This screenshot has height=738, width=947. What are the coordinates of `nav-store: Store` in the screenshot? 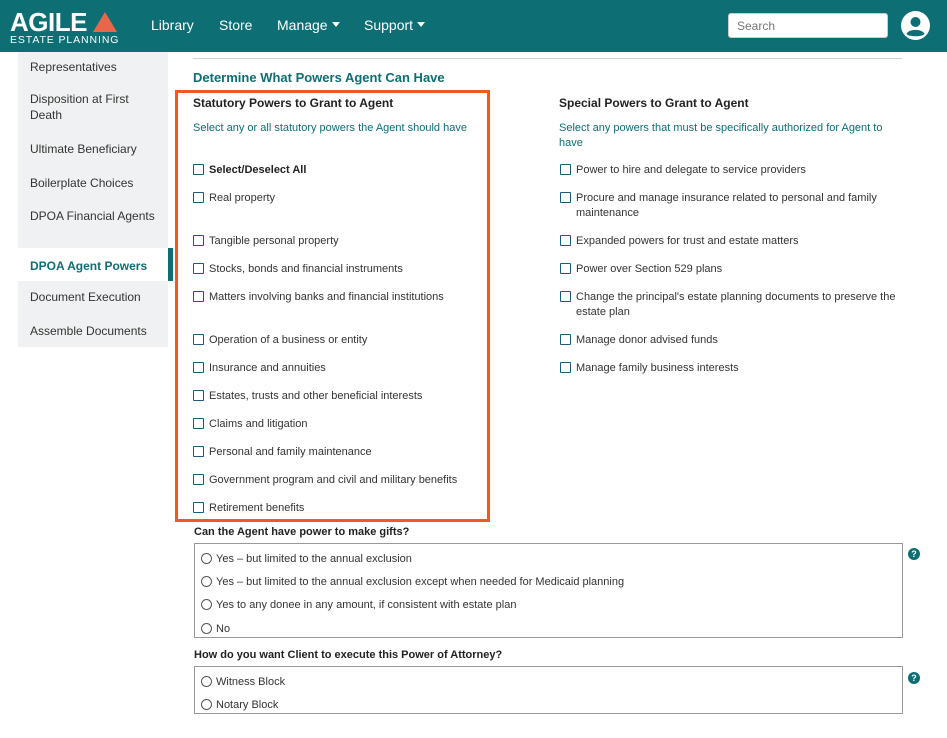 It's located at (235, 25).